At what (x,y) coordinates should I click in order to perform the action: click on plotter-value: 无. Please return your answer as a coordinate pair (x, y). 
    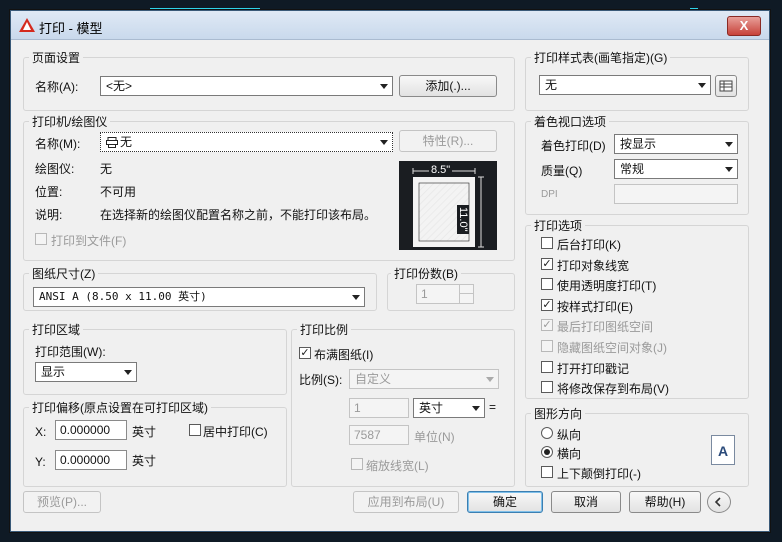
    Looking at the image, I should click on (106, 169).